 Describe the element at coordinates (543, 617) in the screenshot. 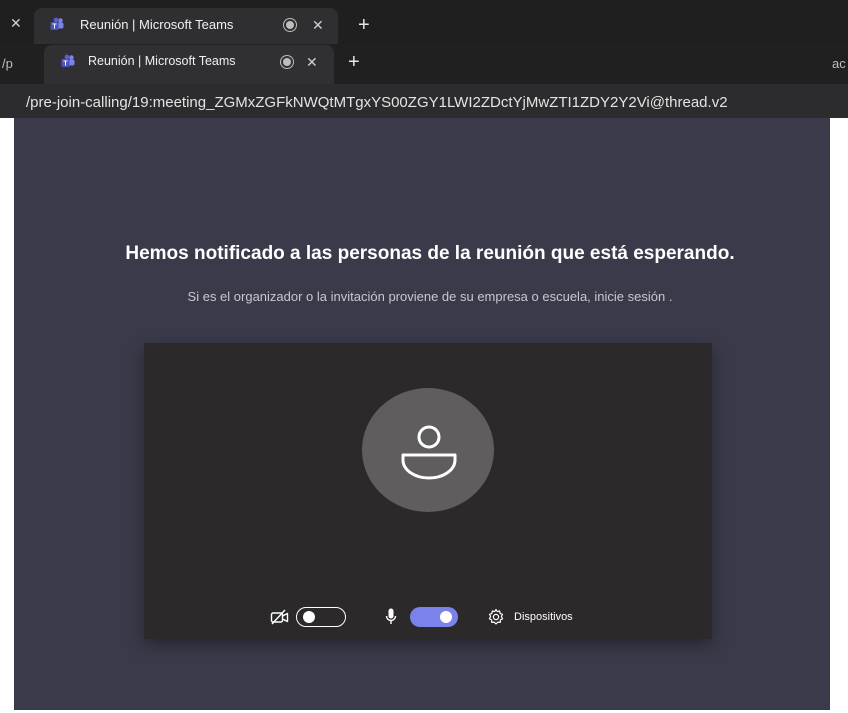

I see `devices-button: Dispositivos` at that location.